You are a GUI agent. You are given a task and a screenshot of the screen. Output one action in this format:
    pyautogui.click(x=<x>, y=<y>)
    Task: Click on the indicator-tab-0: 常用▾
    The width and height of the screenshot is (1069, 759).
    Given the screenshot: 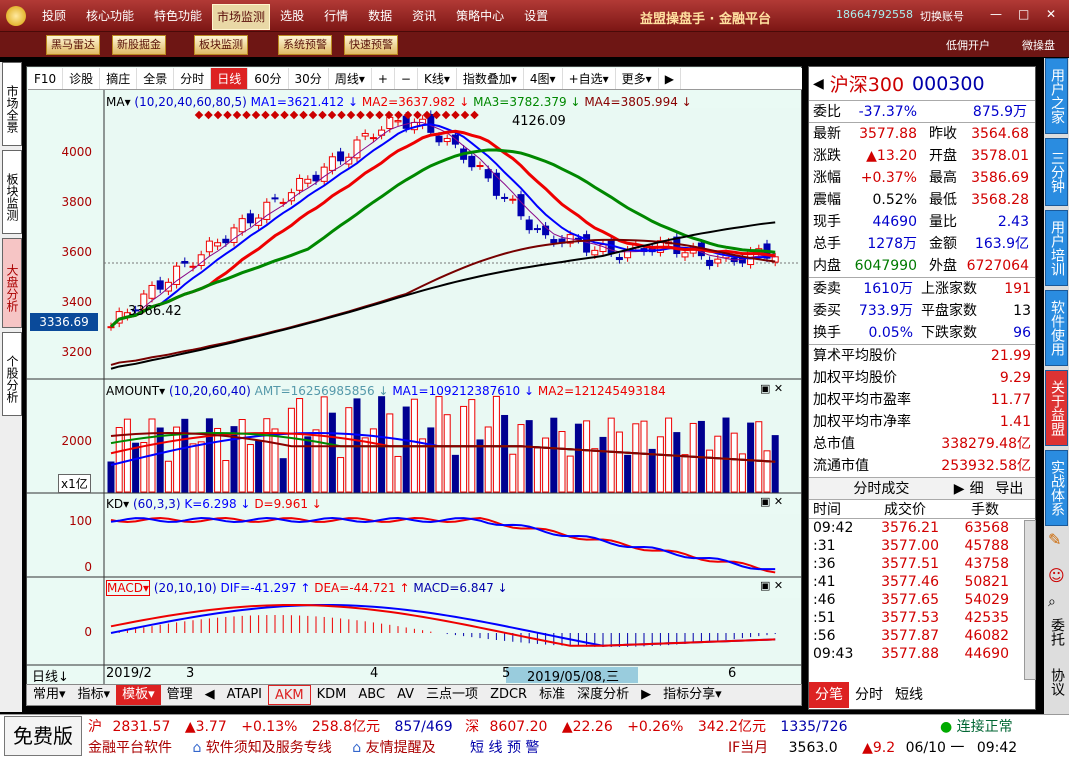 What is the action you would take?
    pyautogui.click(x=49, y=695)
    